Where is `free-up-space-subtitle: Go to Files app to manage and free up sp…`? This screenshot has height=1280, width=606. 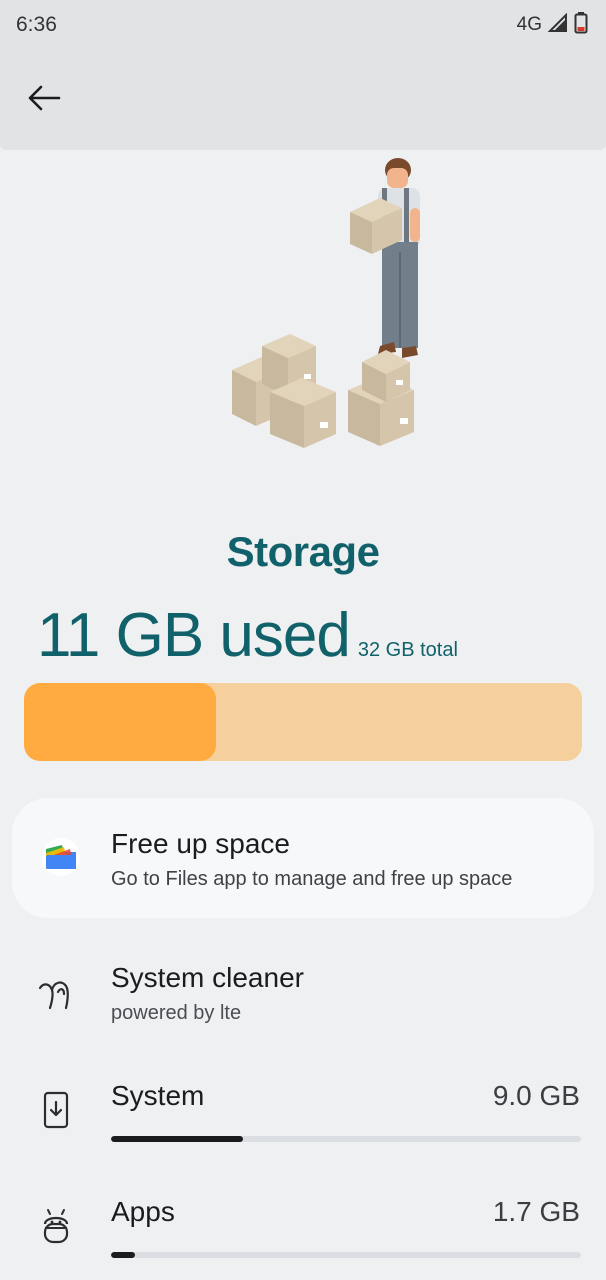
free-up-space-subtitle: Go to Files app to manage and free up sp… is located at coordinates (312, 879).